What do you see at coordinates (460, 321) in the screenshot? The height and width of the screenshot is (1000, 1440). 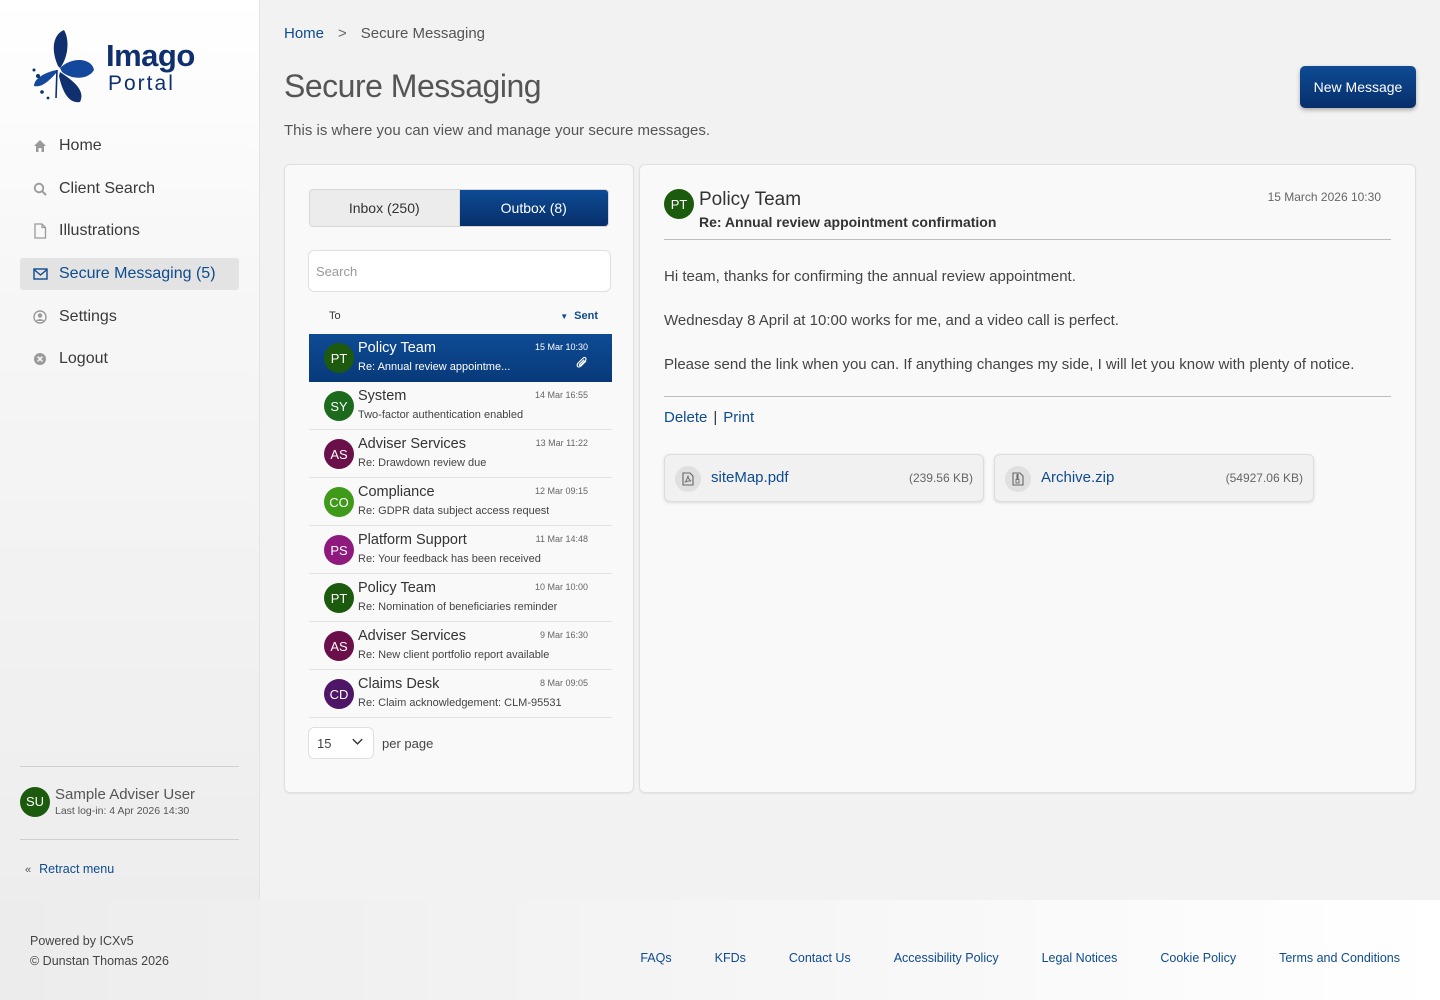 I see `list-header: To ▼ Sent` at bounding box center [460, 321].